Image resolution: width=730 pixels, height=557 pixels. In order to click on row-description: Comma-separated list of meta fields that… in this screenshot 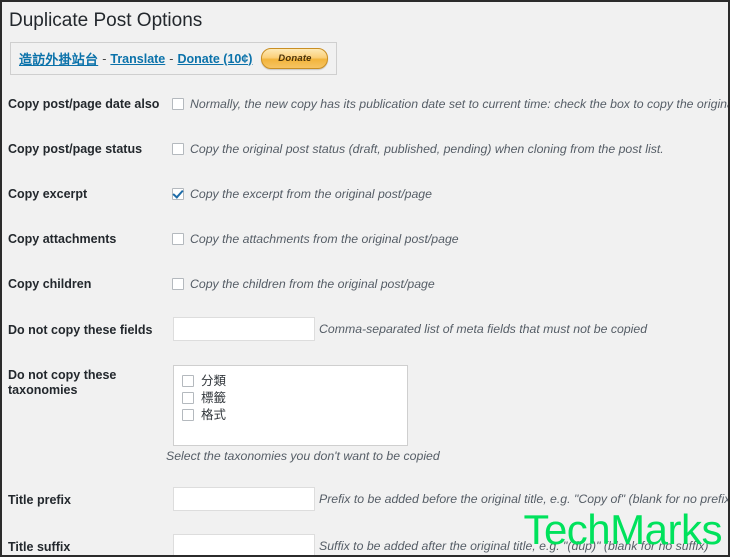, I will do `click(483, 329)`.